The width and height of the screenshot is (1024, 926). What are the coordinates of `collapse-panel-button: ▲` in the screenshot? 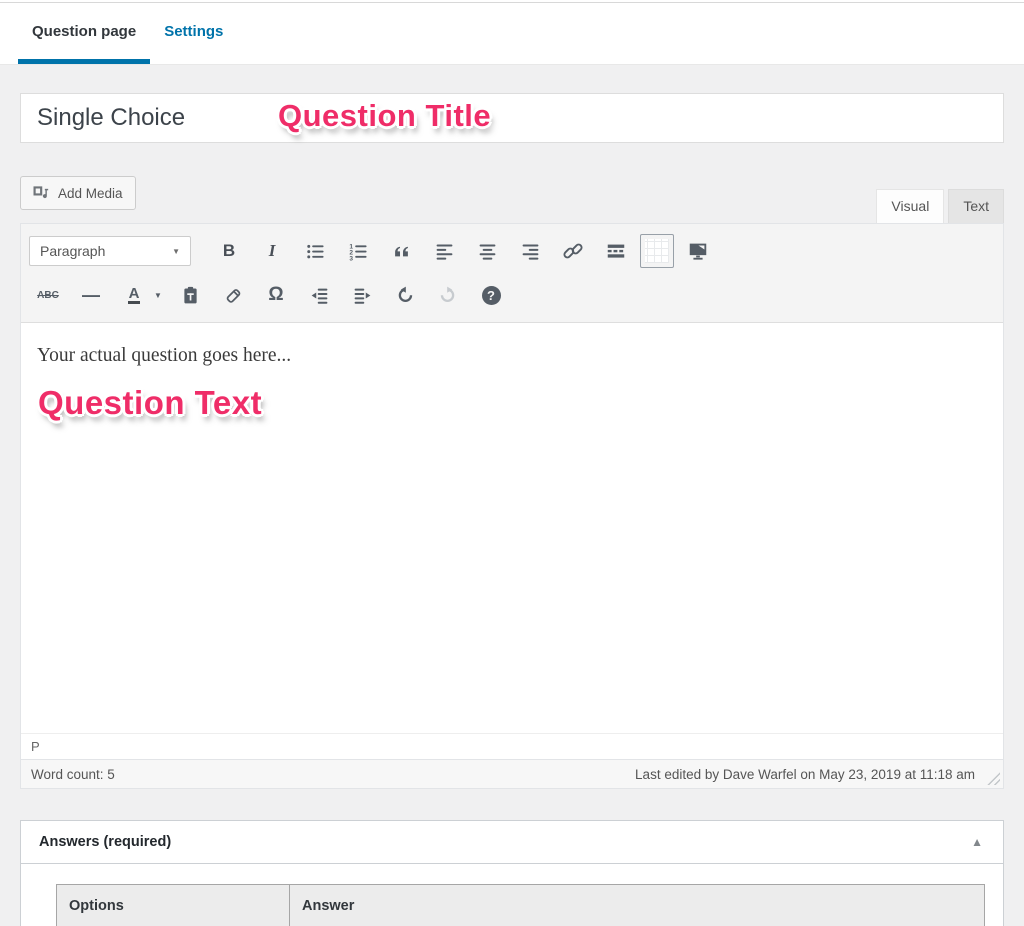 It's located at (977, 842).